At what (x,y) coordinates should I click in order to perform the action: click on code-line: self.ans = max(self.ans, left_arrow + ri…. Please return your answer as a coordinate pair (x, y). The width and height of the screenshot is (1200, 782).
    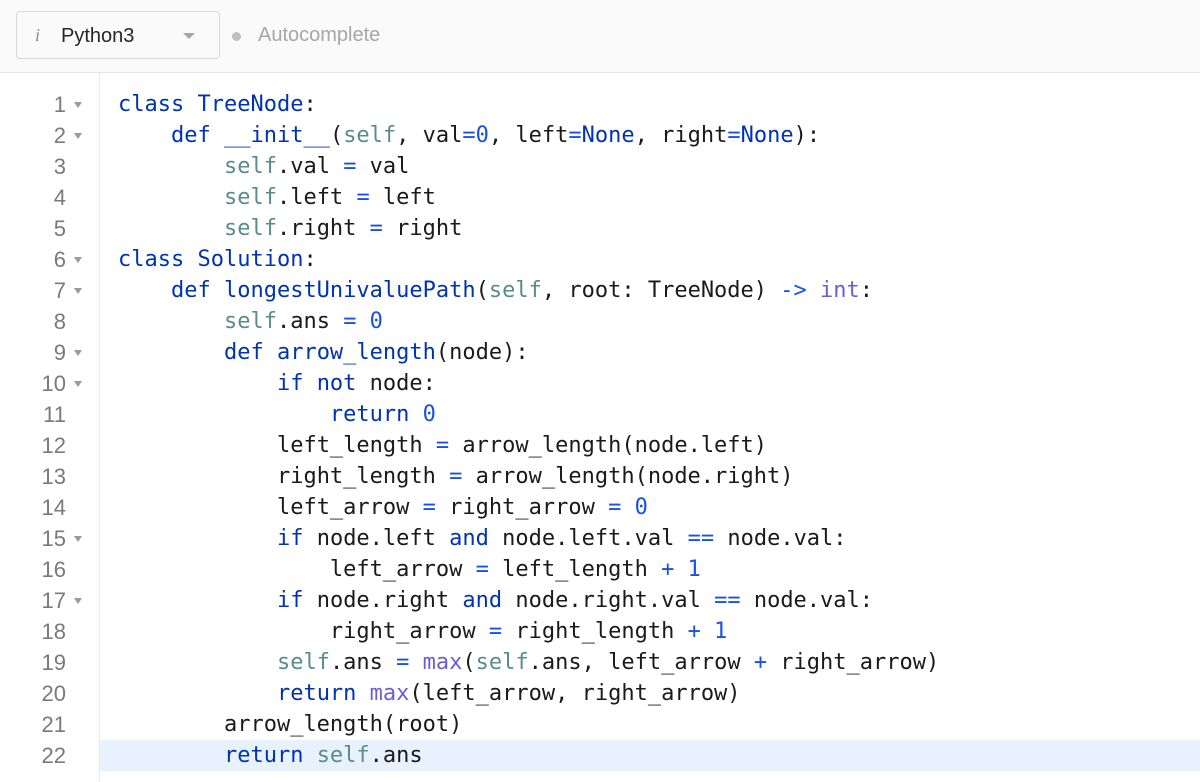
    Looking at the image, I should click on (650, 662).